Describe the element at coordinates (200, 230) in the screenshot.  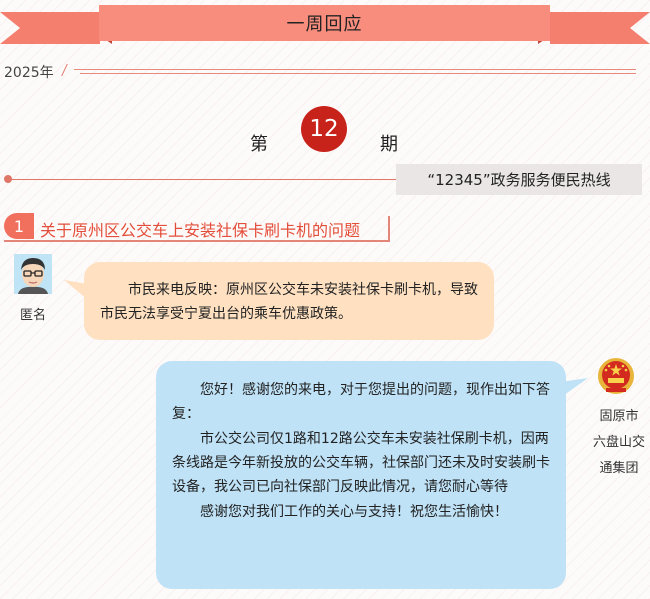
I see `topic-title: 关于原州区公交车上安装社保卡刷卡机的问题` at that location.